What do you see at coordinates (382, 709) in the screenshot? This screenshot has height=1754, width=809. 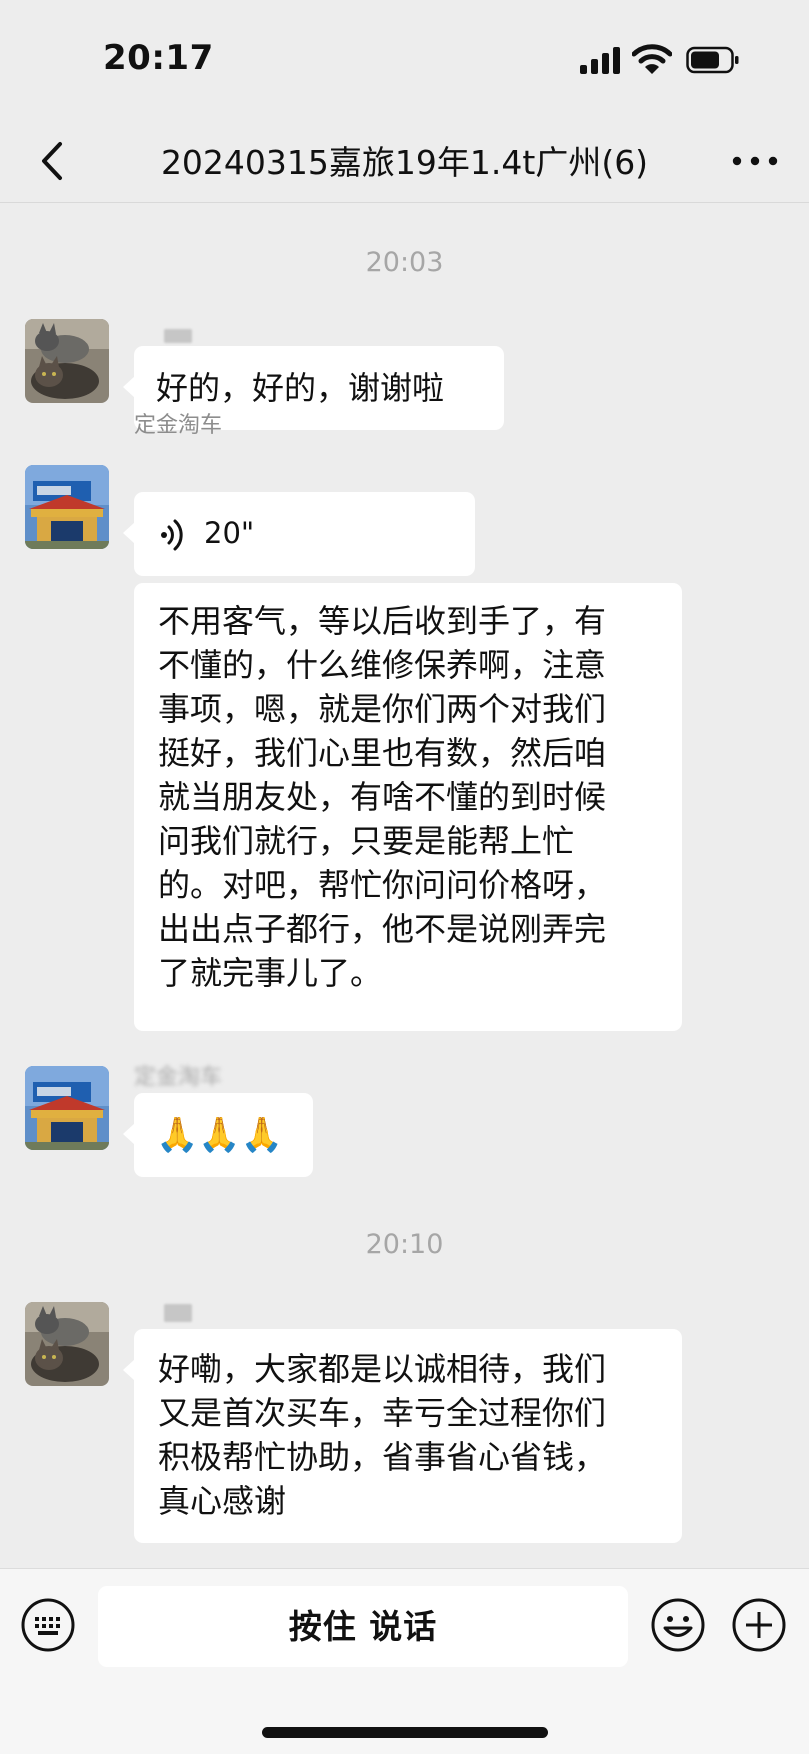 I see `message-line: 事项，嗯，就是你们两个对我们` at bounding box center [382, 709].